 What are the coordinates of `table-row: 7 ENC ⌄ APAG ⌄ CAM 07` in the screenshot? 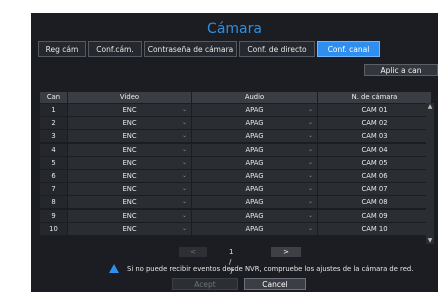 It's located at (235, 189).